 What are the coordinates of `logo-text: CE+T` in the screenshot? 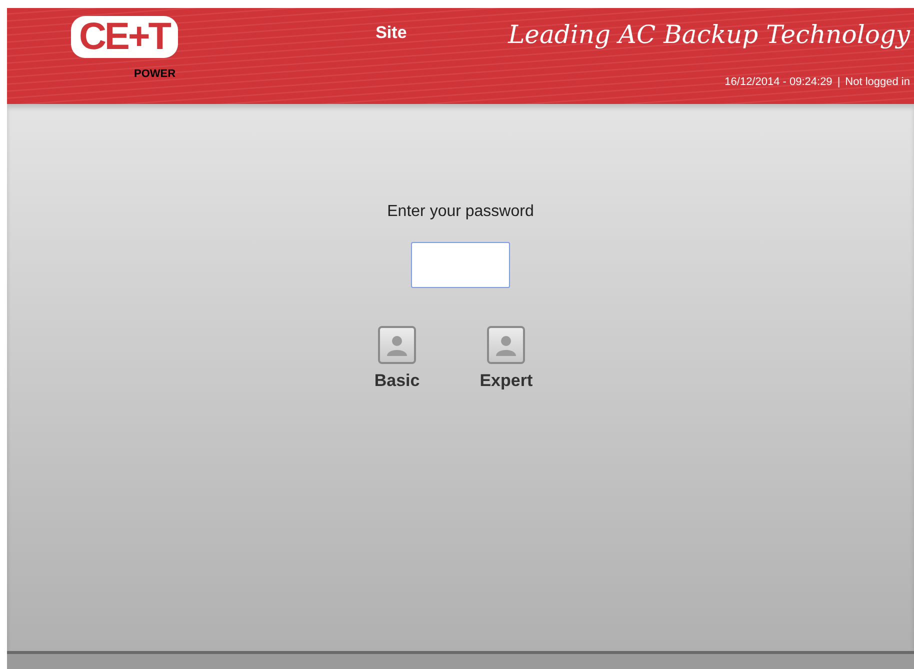 It's located at (124, 37).